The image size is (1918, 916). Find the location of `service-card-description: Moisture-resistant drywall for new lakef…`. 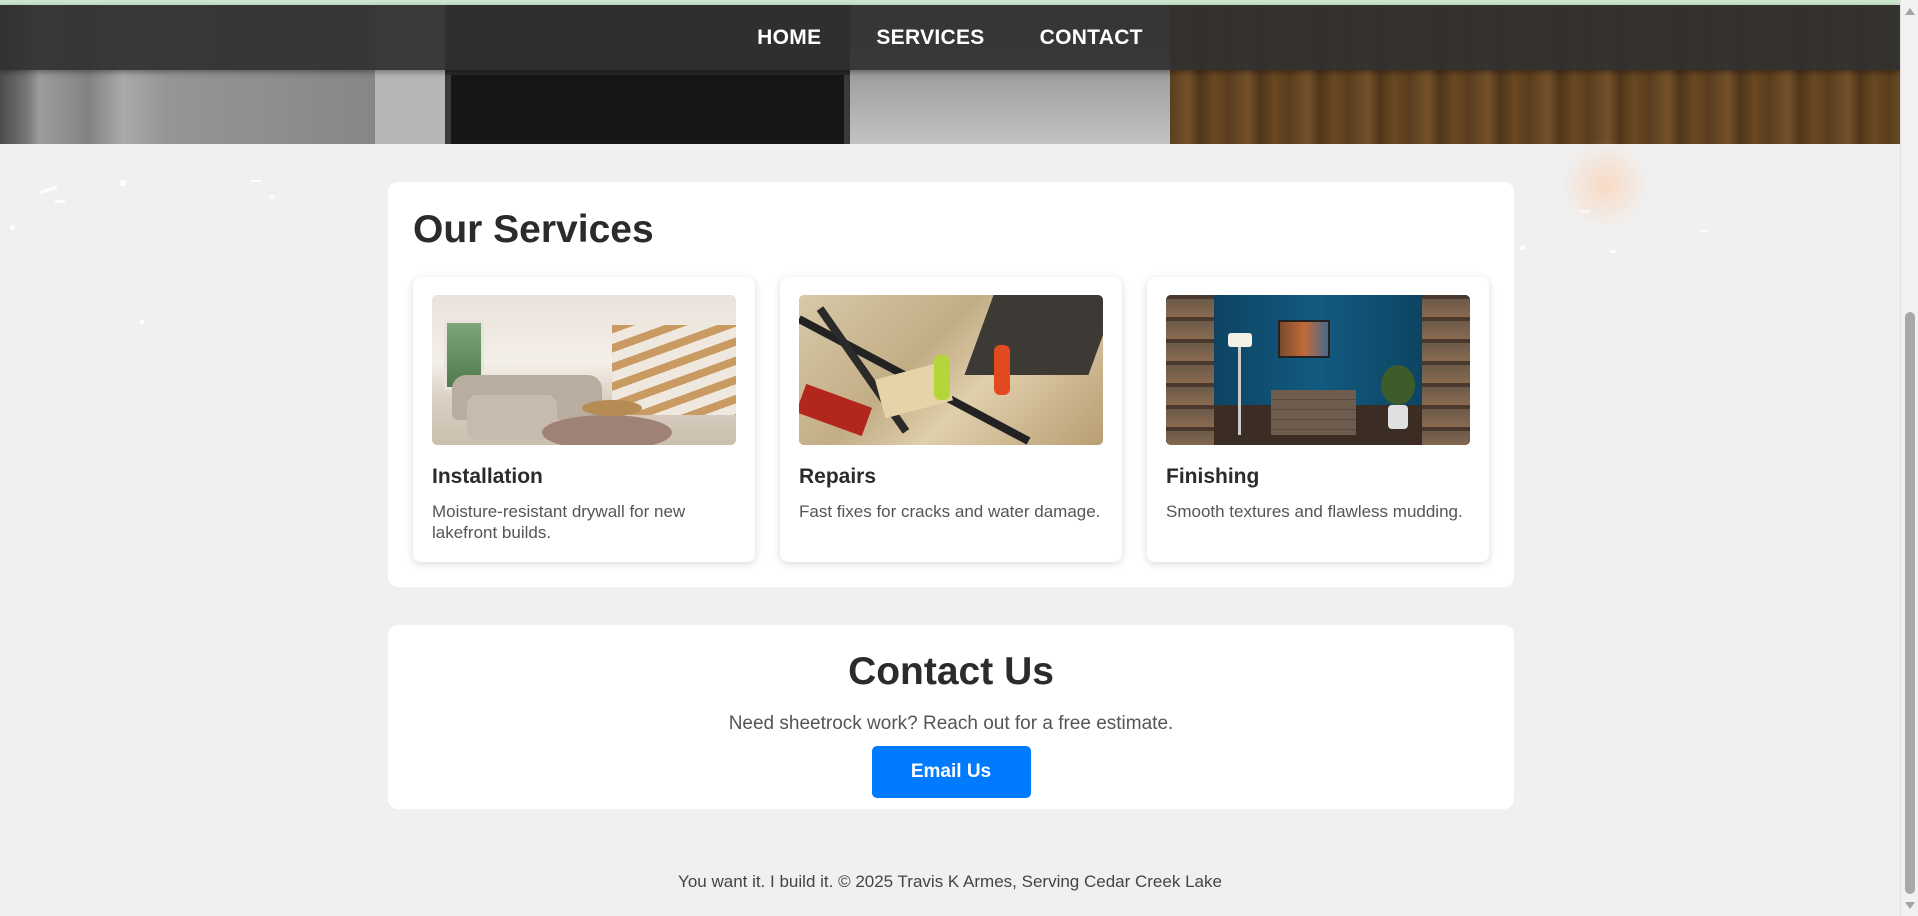

service-card-description: Moisture-resistant drywall for new lakef… is located at coordinates (559, 522).